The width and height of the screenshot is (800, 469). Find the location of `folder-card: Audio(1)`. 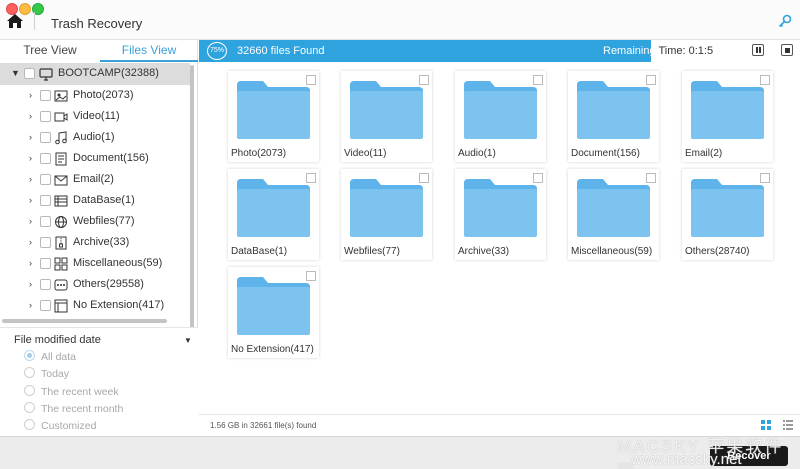

folder-card: Audio(1) is located at coordinates (500, 116).